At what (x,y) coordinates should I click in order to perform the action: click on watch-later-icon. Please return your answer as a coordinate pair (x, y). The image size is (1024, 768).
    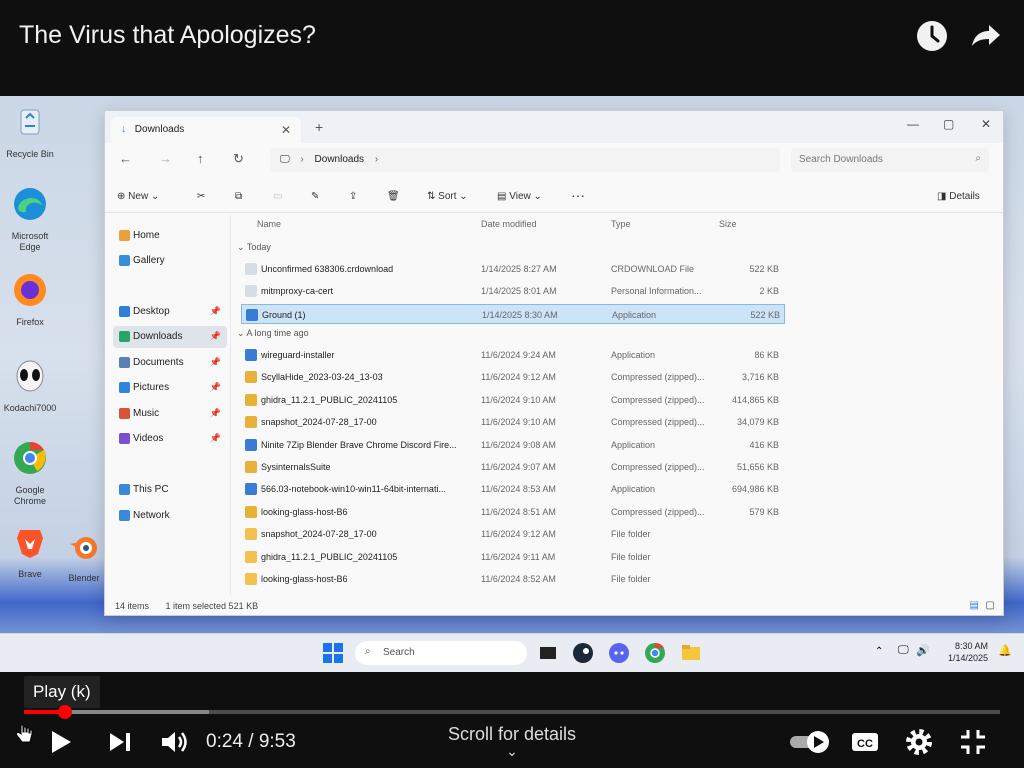
    Looking at the image, I should click on (932, 36).